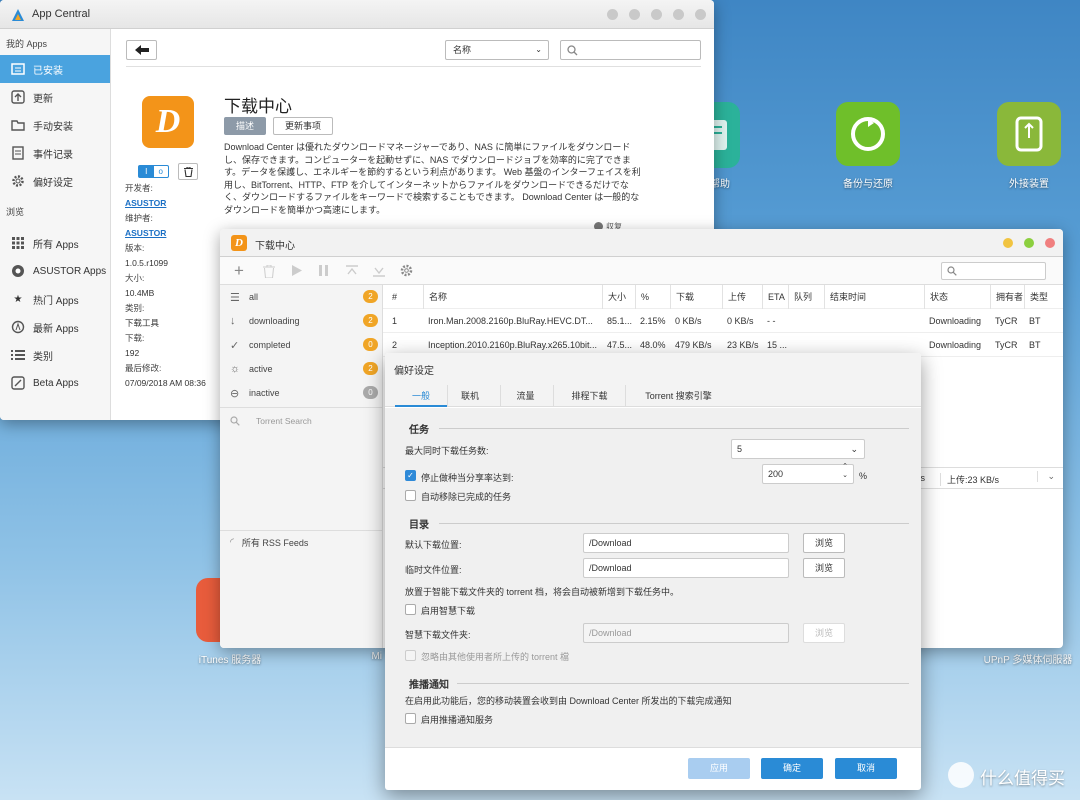  What do you see at coordinates (301, 321) in the screenshot?
I see `filter-item-downloading: ↓ downloading 2` at bounding box center [301, 321].